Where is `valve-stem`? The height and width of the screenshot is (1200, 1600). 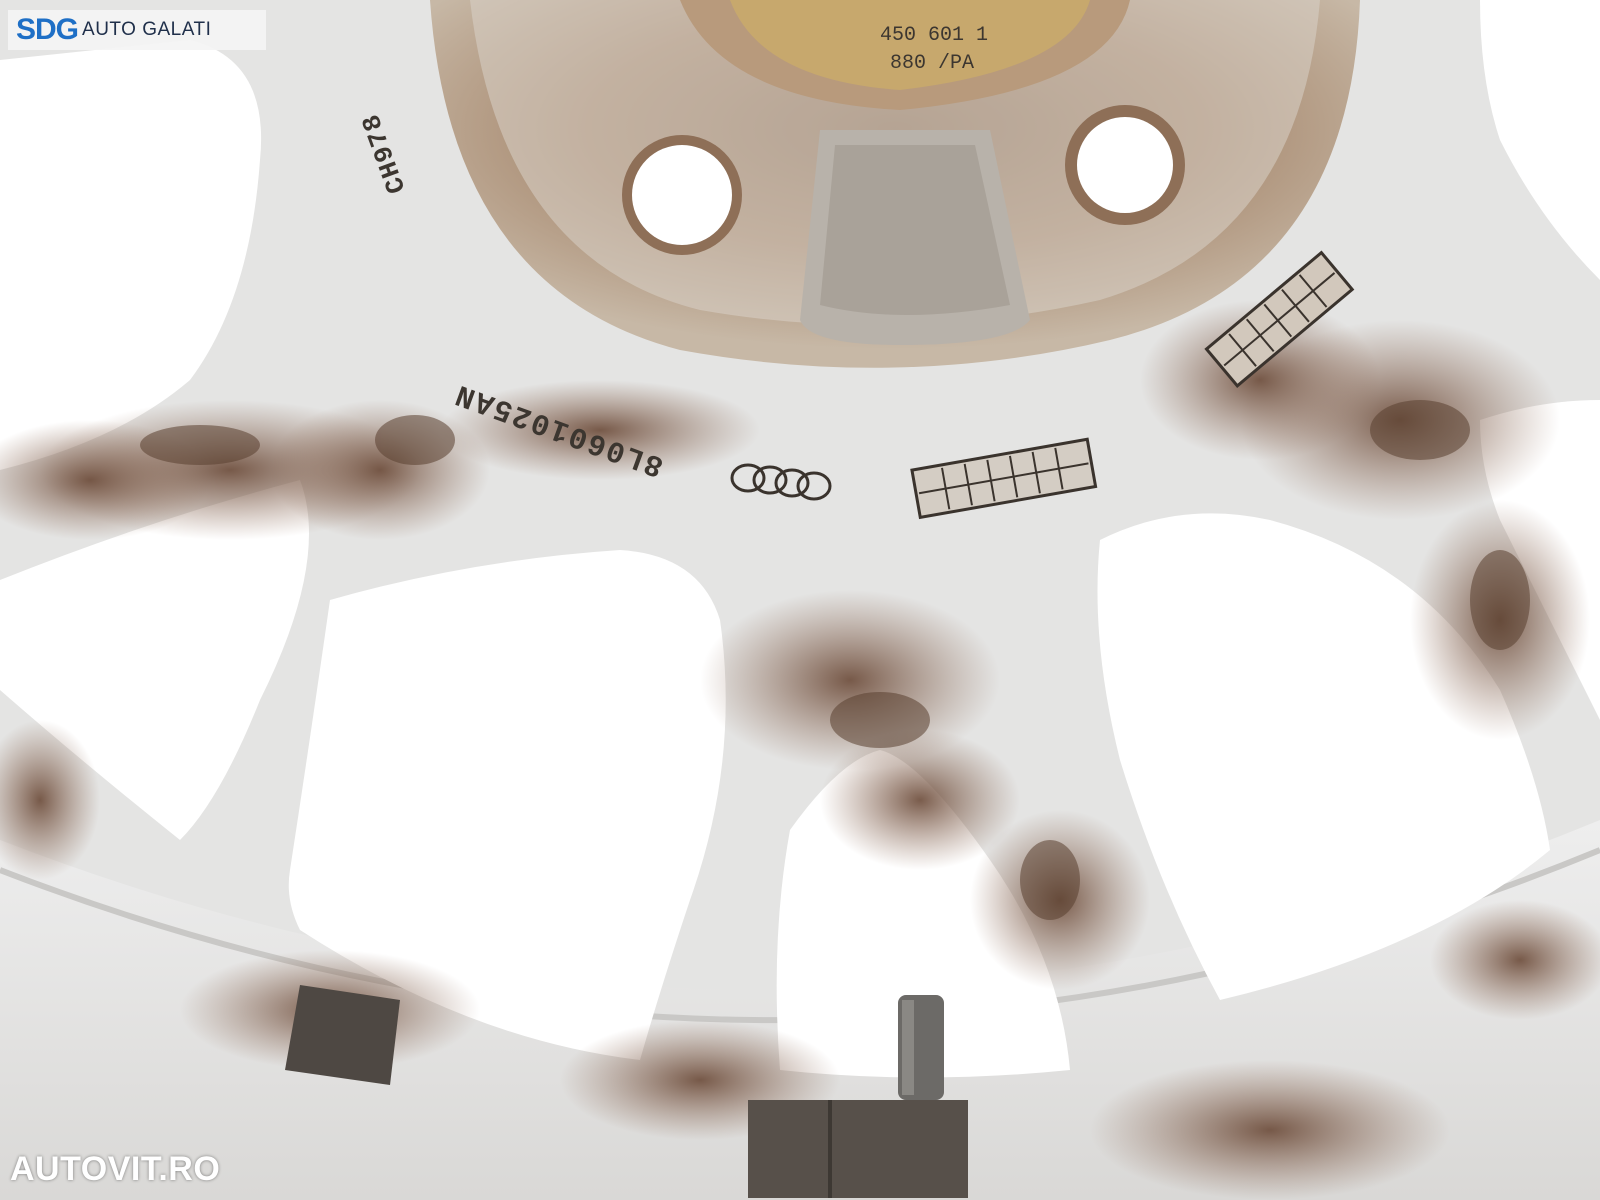
valve-stem is located at coordinates (921, 1047).